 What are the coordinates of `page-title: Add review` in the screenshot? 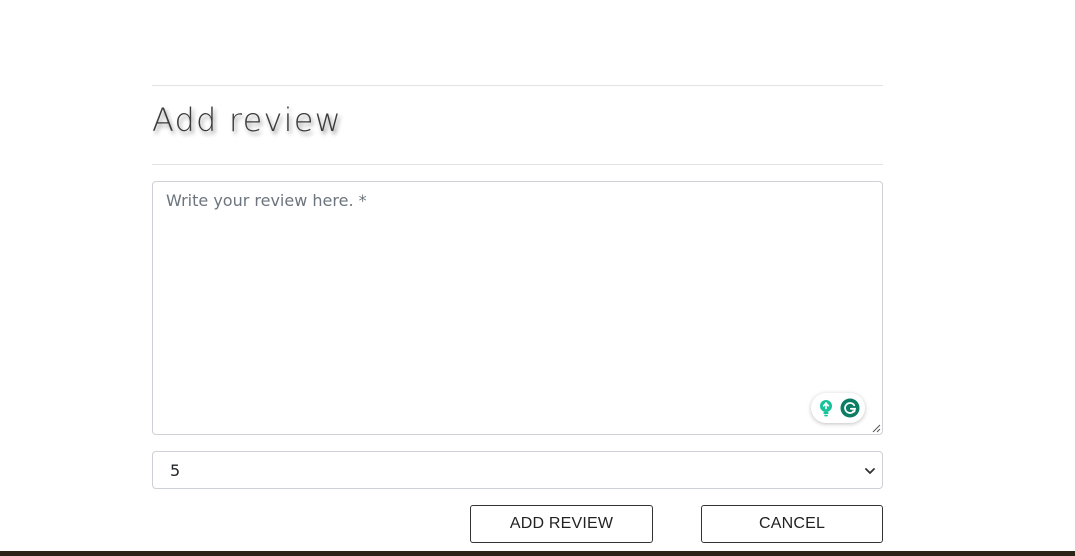 It's located at (247, 120).